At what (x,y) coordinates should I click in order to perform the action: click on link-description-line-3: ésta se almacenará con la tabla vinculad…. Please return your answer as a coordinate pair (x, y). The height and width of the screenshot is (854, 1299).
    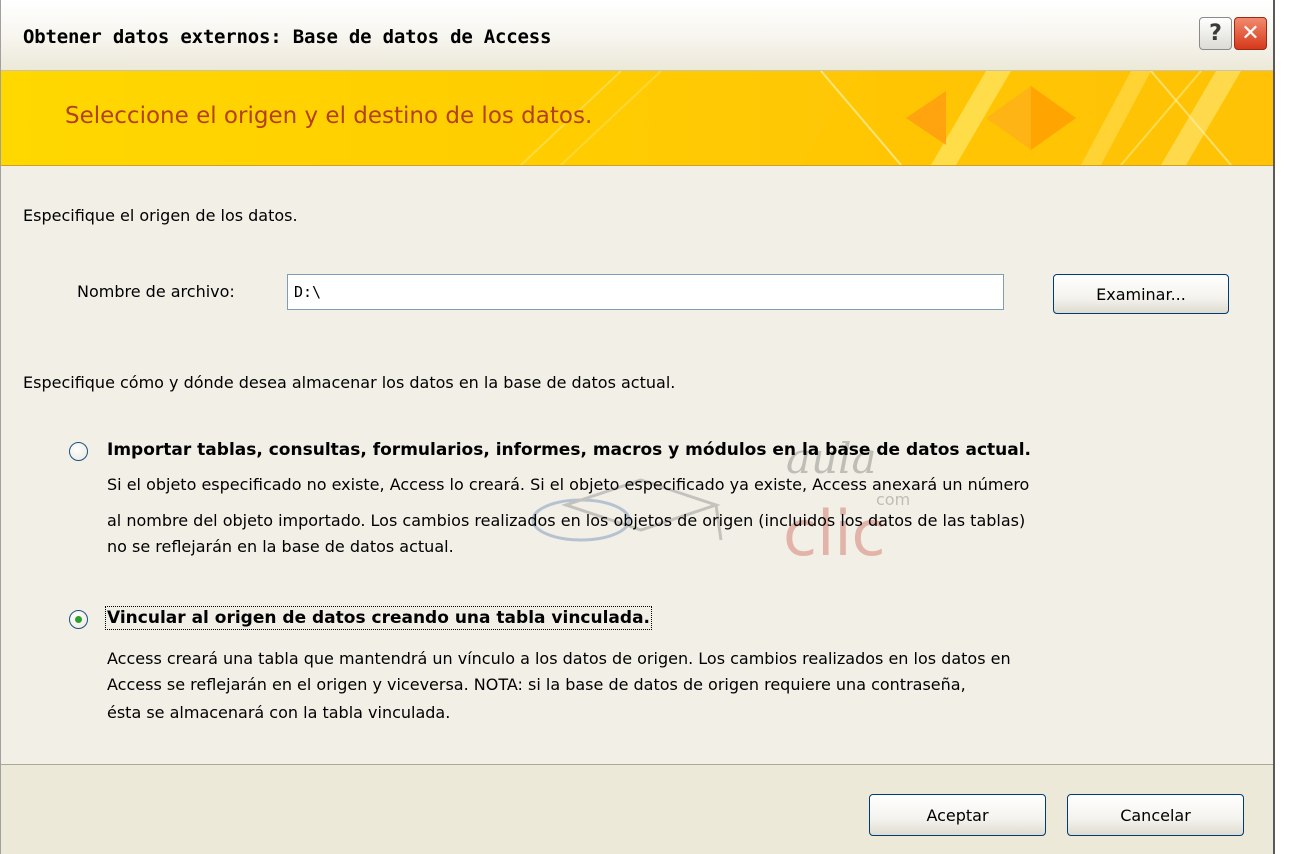
    Looking at the image, I should click on (279, 712).